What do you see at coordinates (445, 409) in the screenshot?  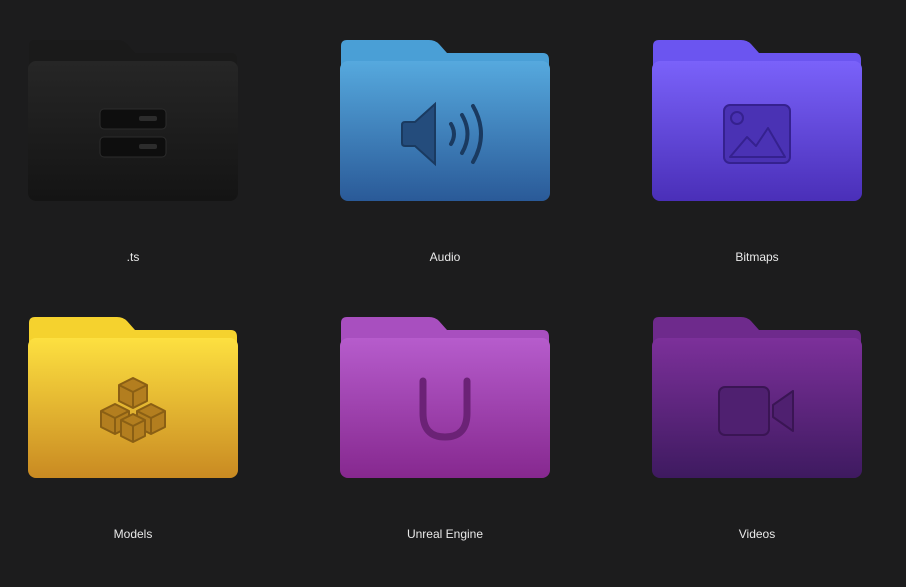 I see `unreal-u-icon` at bounding box center [445, 409].